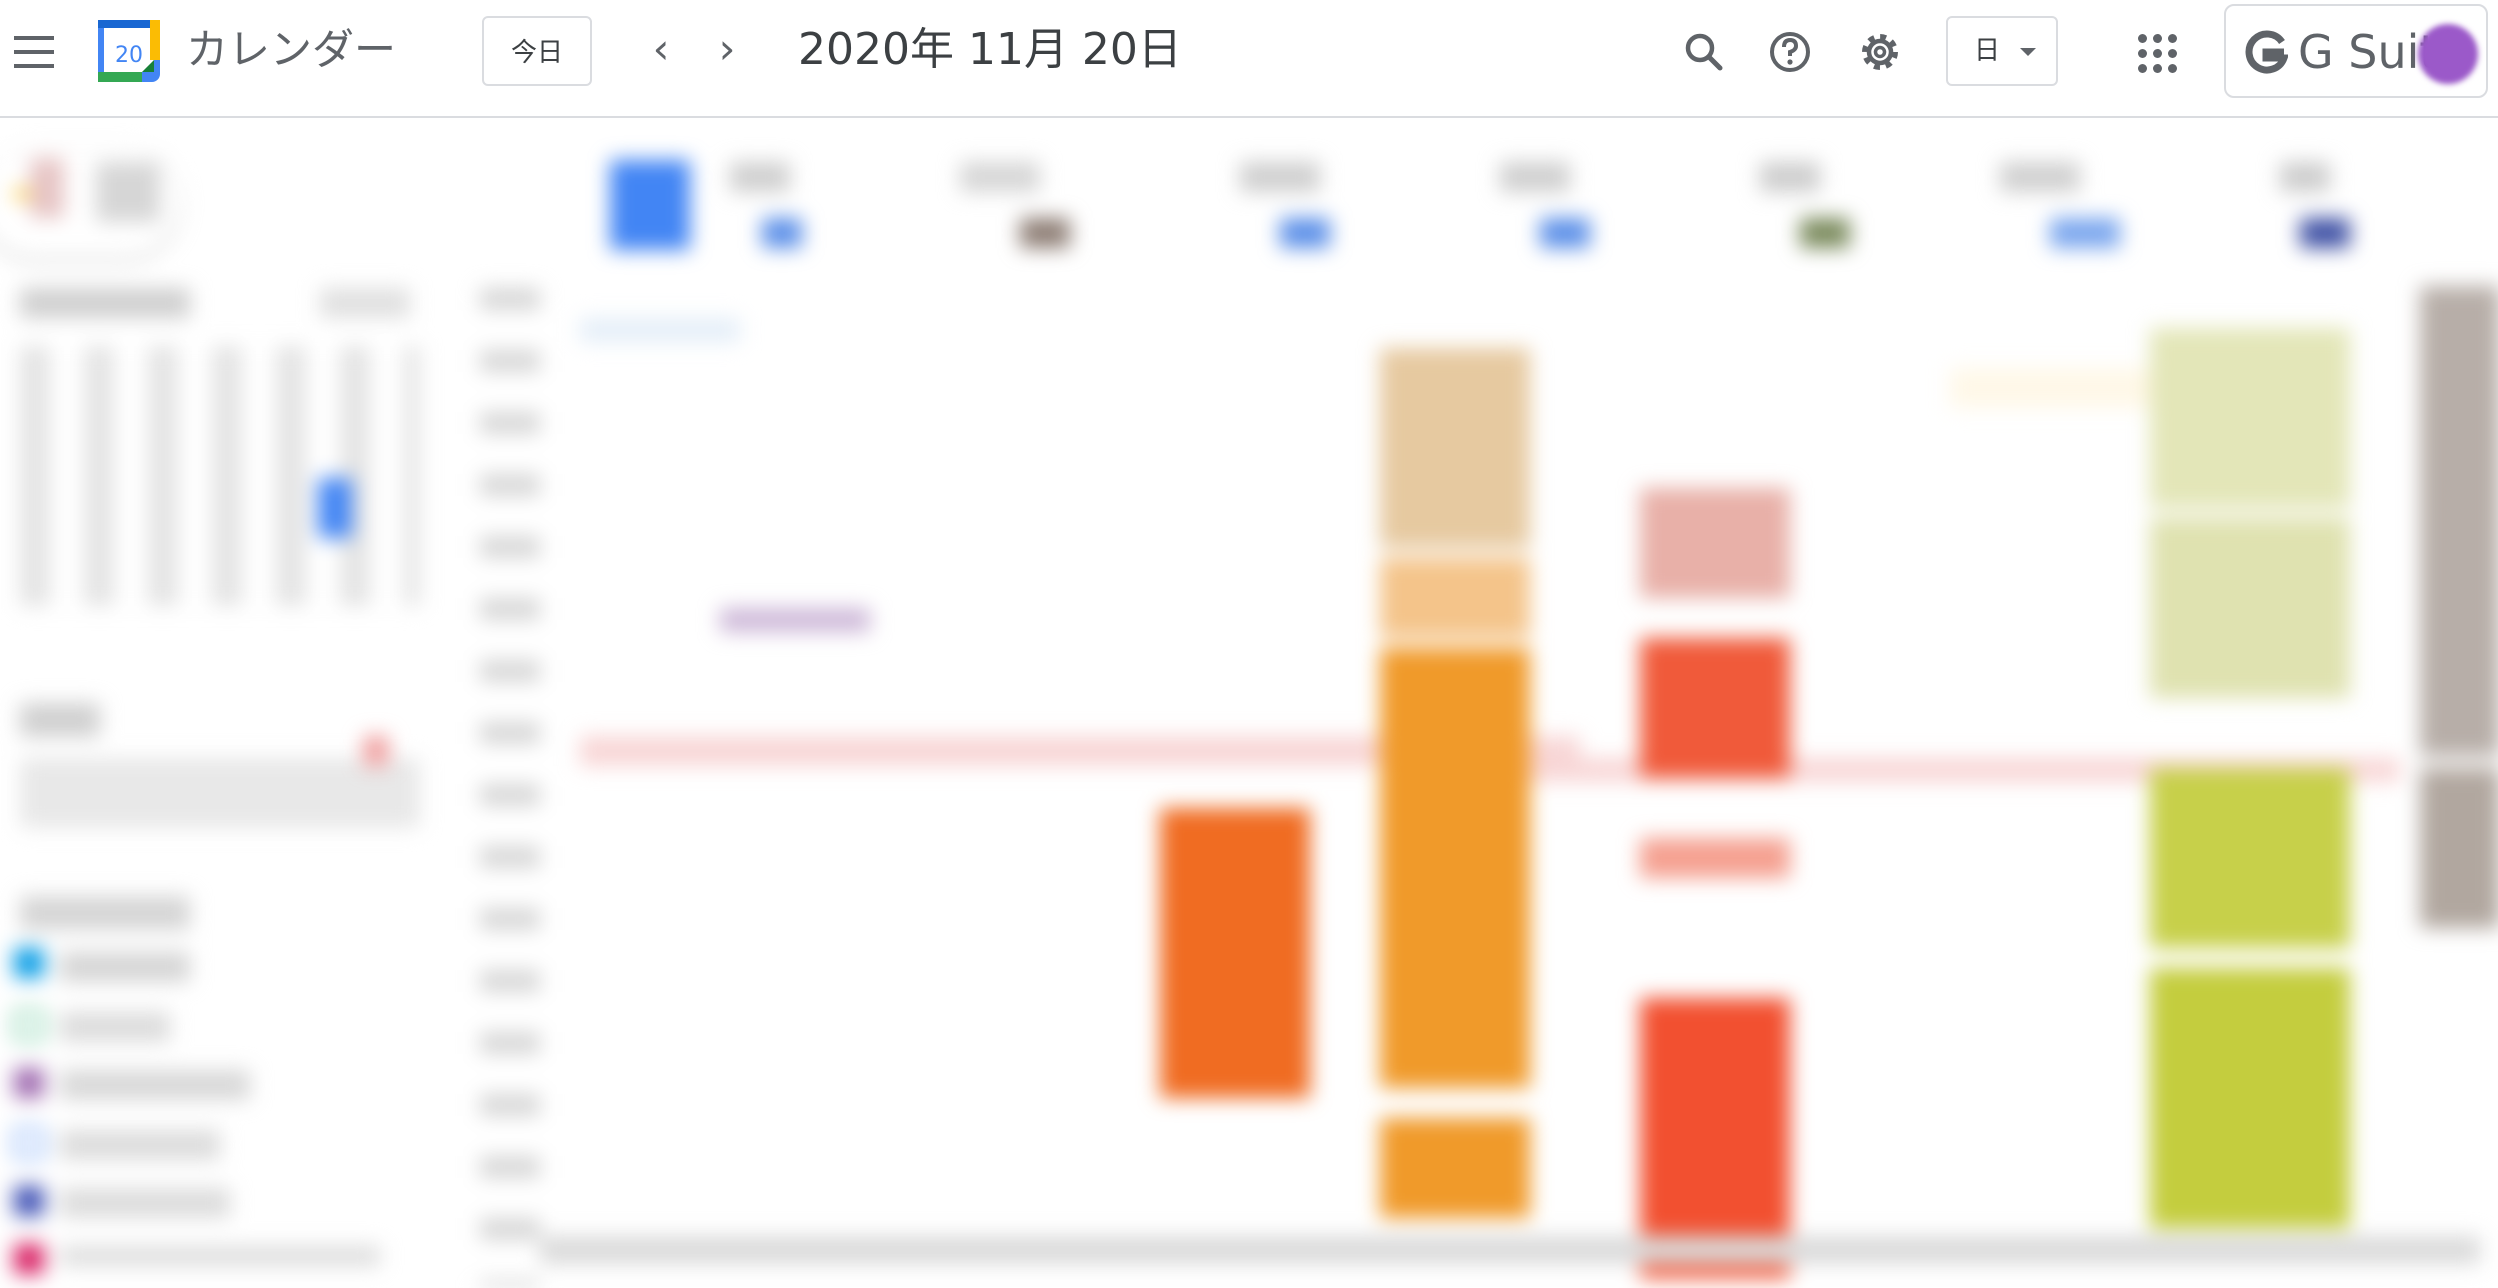  What do you see at coordinates (47, 188) in the screenshot?
I see `create-icon-part` at bounding box center [47, 188].